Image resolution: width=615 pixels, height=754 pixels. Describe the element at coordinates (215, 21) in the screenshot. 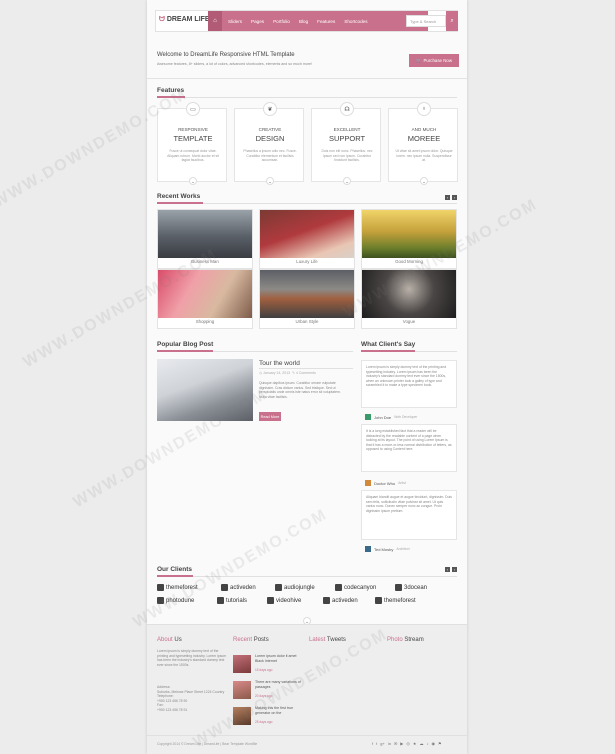

I see `home-icon: ⌂` at that location.